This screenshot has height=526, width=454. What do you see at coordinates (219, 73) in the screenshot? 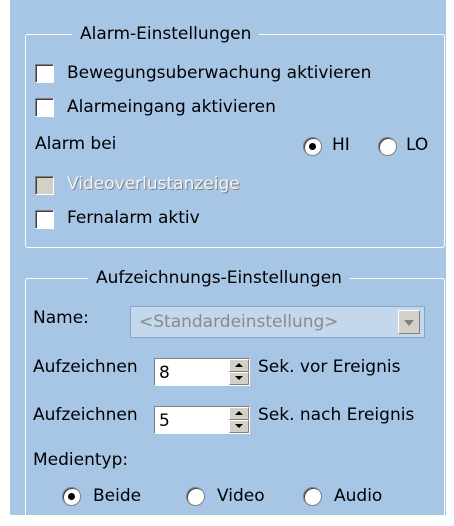
I see `motion-detection-label: Bewegungsuberwachung aktivieren` at bounding box center [219, 73].